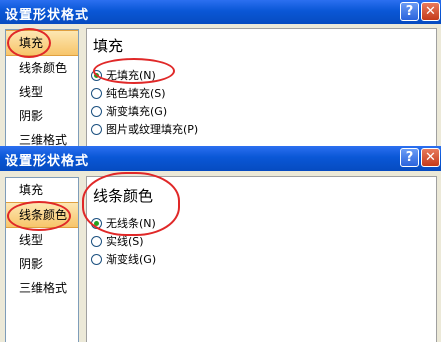 The height and width of the screenshot is (342, 441). What do you see at coordinates (131, 259) in the screenshot?
I see `option-label: 渐变线(G)` at bounding box center [131, 259].